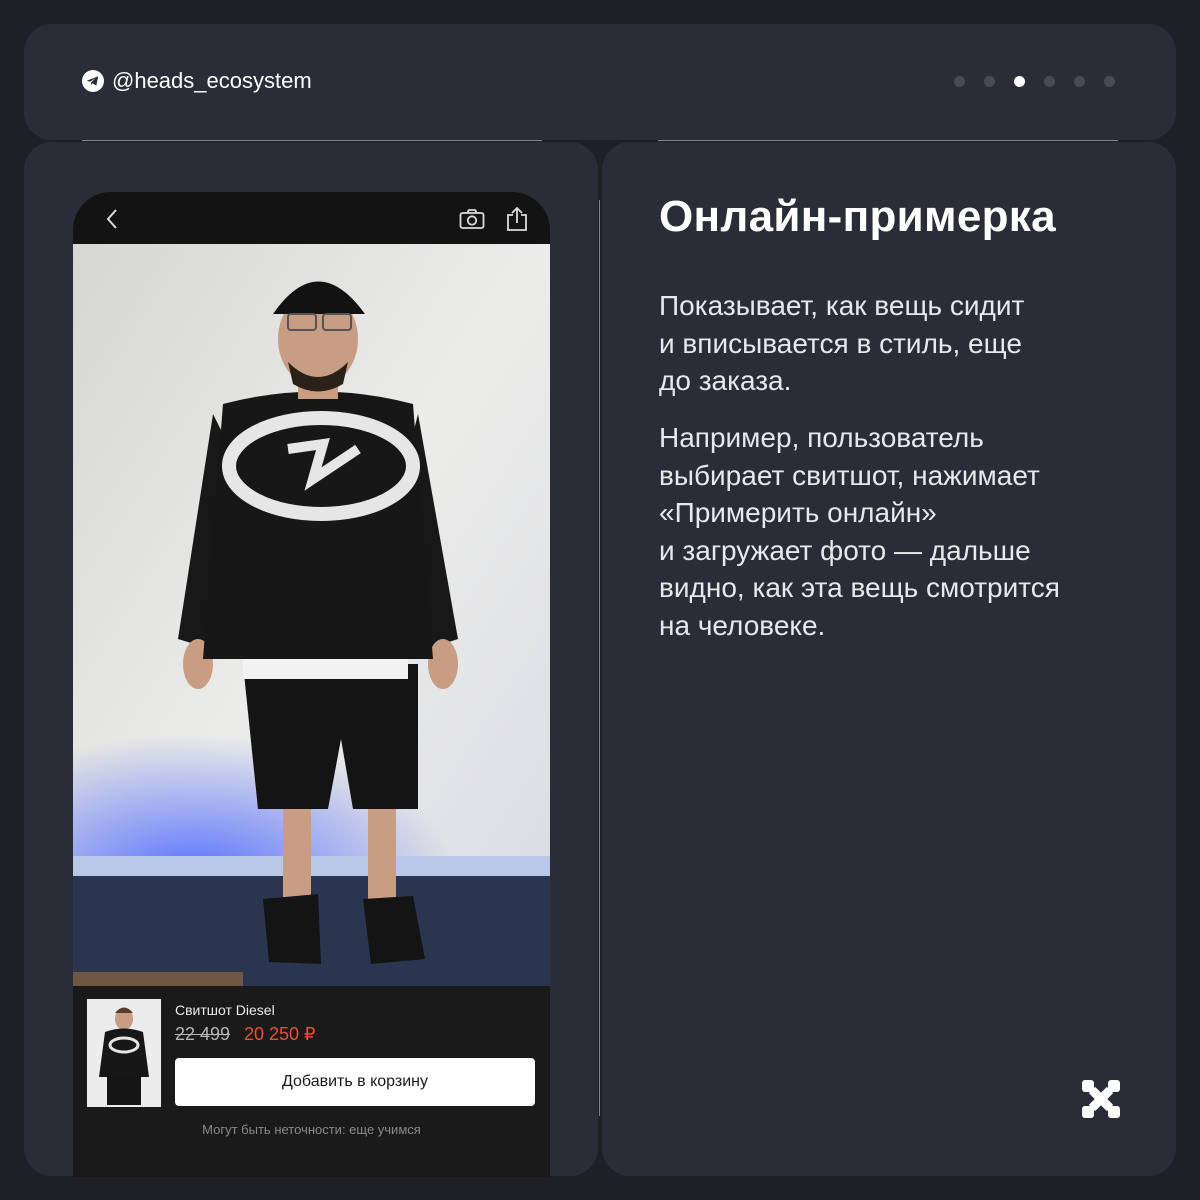 The image size is (1200, 1200). What do you see at coordinates (93, 81) in the screenshot?
I see `telegram-icon` at bounding box center [93, 81].